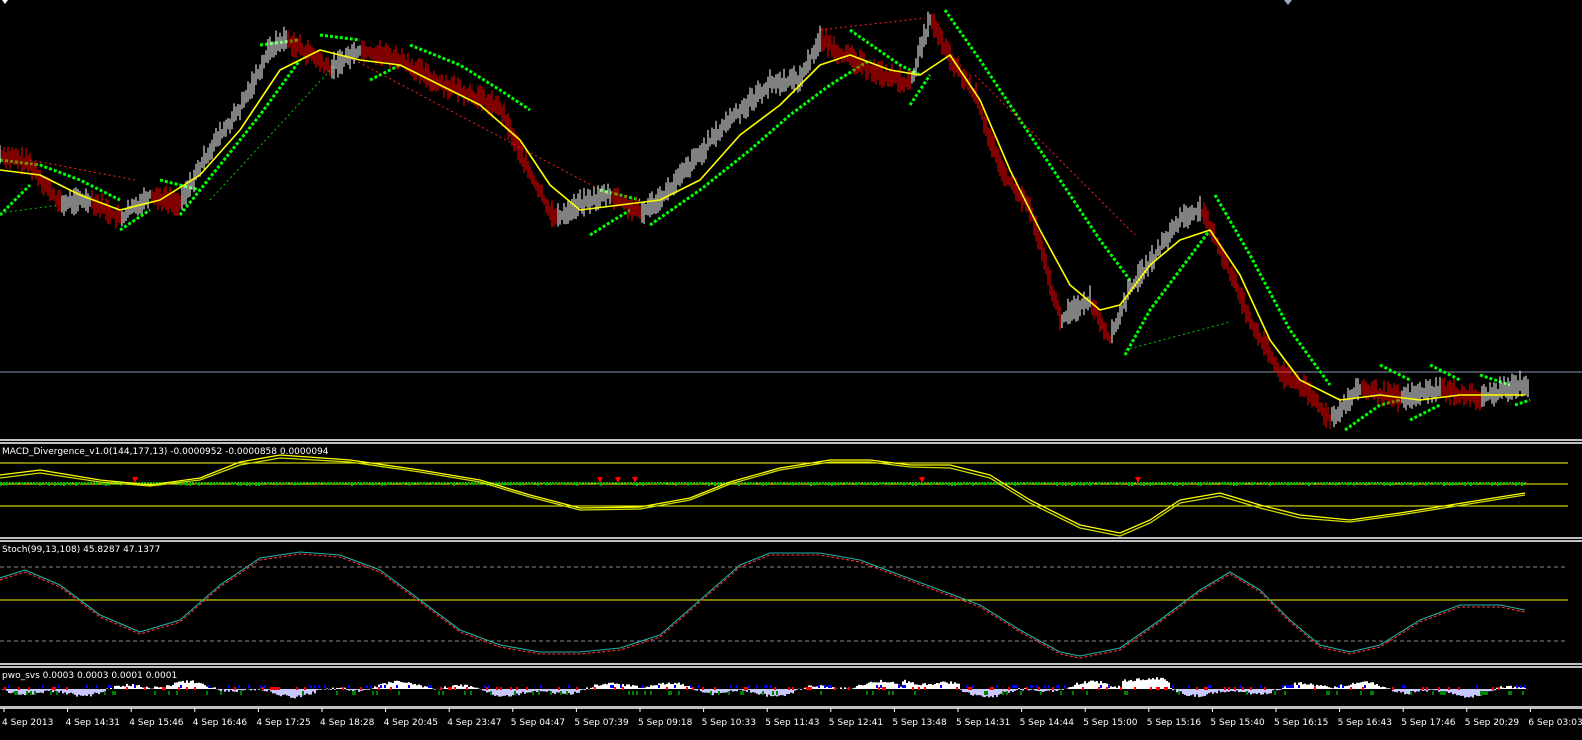 This screenshot has height=740, width=1582. Describe the element at coordinates (93, 723) in the screenshot. I see `time-label: 4 Sep 14:31` at that location.